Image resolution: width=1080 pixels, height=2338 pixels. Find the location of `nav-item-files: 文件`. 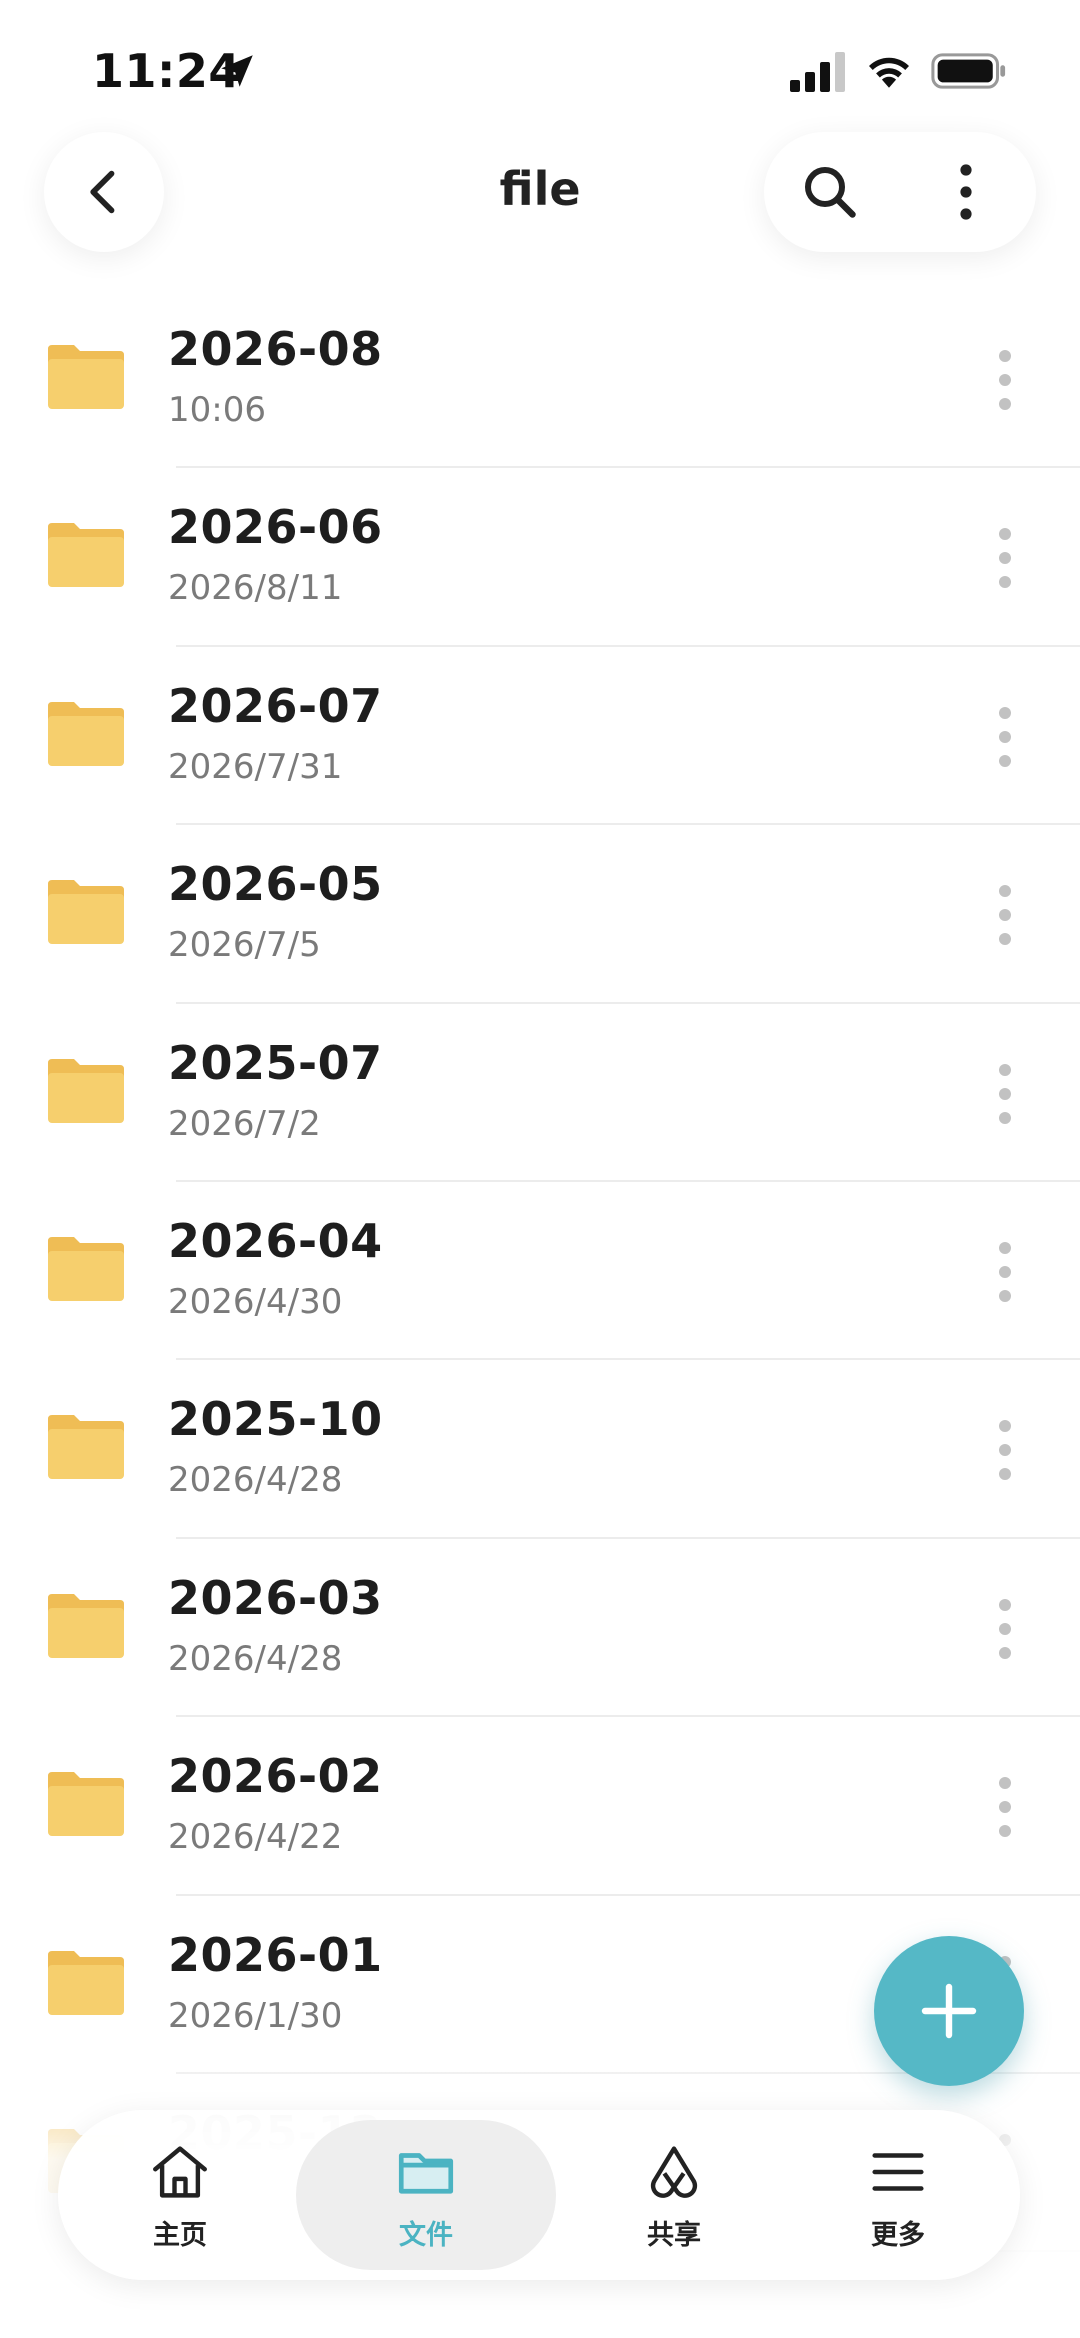

nav-item-files: 文件 is located at coordinates (426, 2195).